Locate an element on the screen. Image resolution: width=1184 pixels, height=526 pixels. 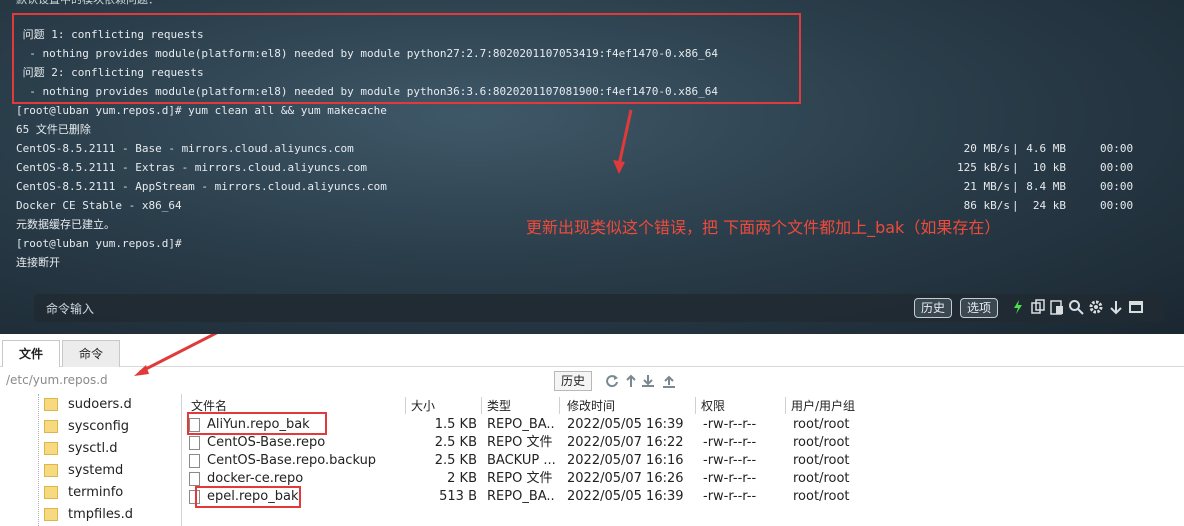
command-options-button: 选项 is located at coordinates (979, 308).